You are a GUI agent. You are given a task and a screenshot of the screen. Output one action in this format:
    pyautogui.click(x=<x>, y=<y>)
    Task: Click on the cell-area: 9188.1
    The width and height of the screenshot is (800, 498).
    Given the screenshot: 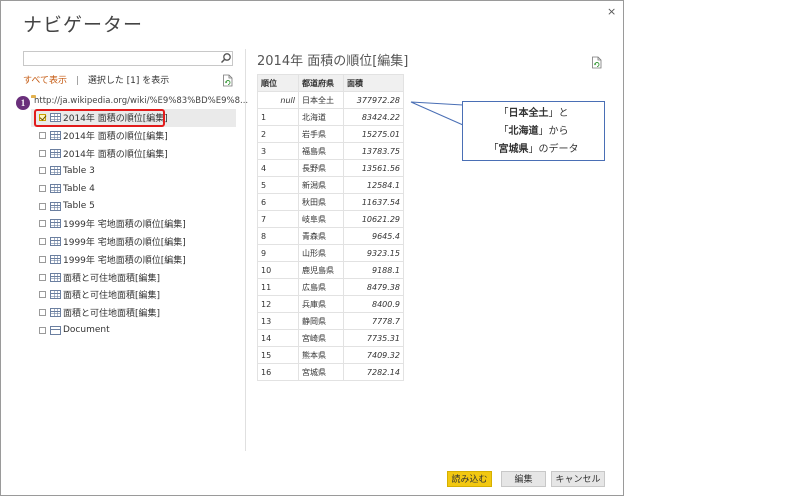 What is the action you would take?
    pyautogui.click(x=373, y=270)
    